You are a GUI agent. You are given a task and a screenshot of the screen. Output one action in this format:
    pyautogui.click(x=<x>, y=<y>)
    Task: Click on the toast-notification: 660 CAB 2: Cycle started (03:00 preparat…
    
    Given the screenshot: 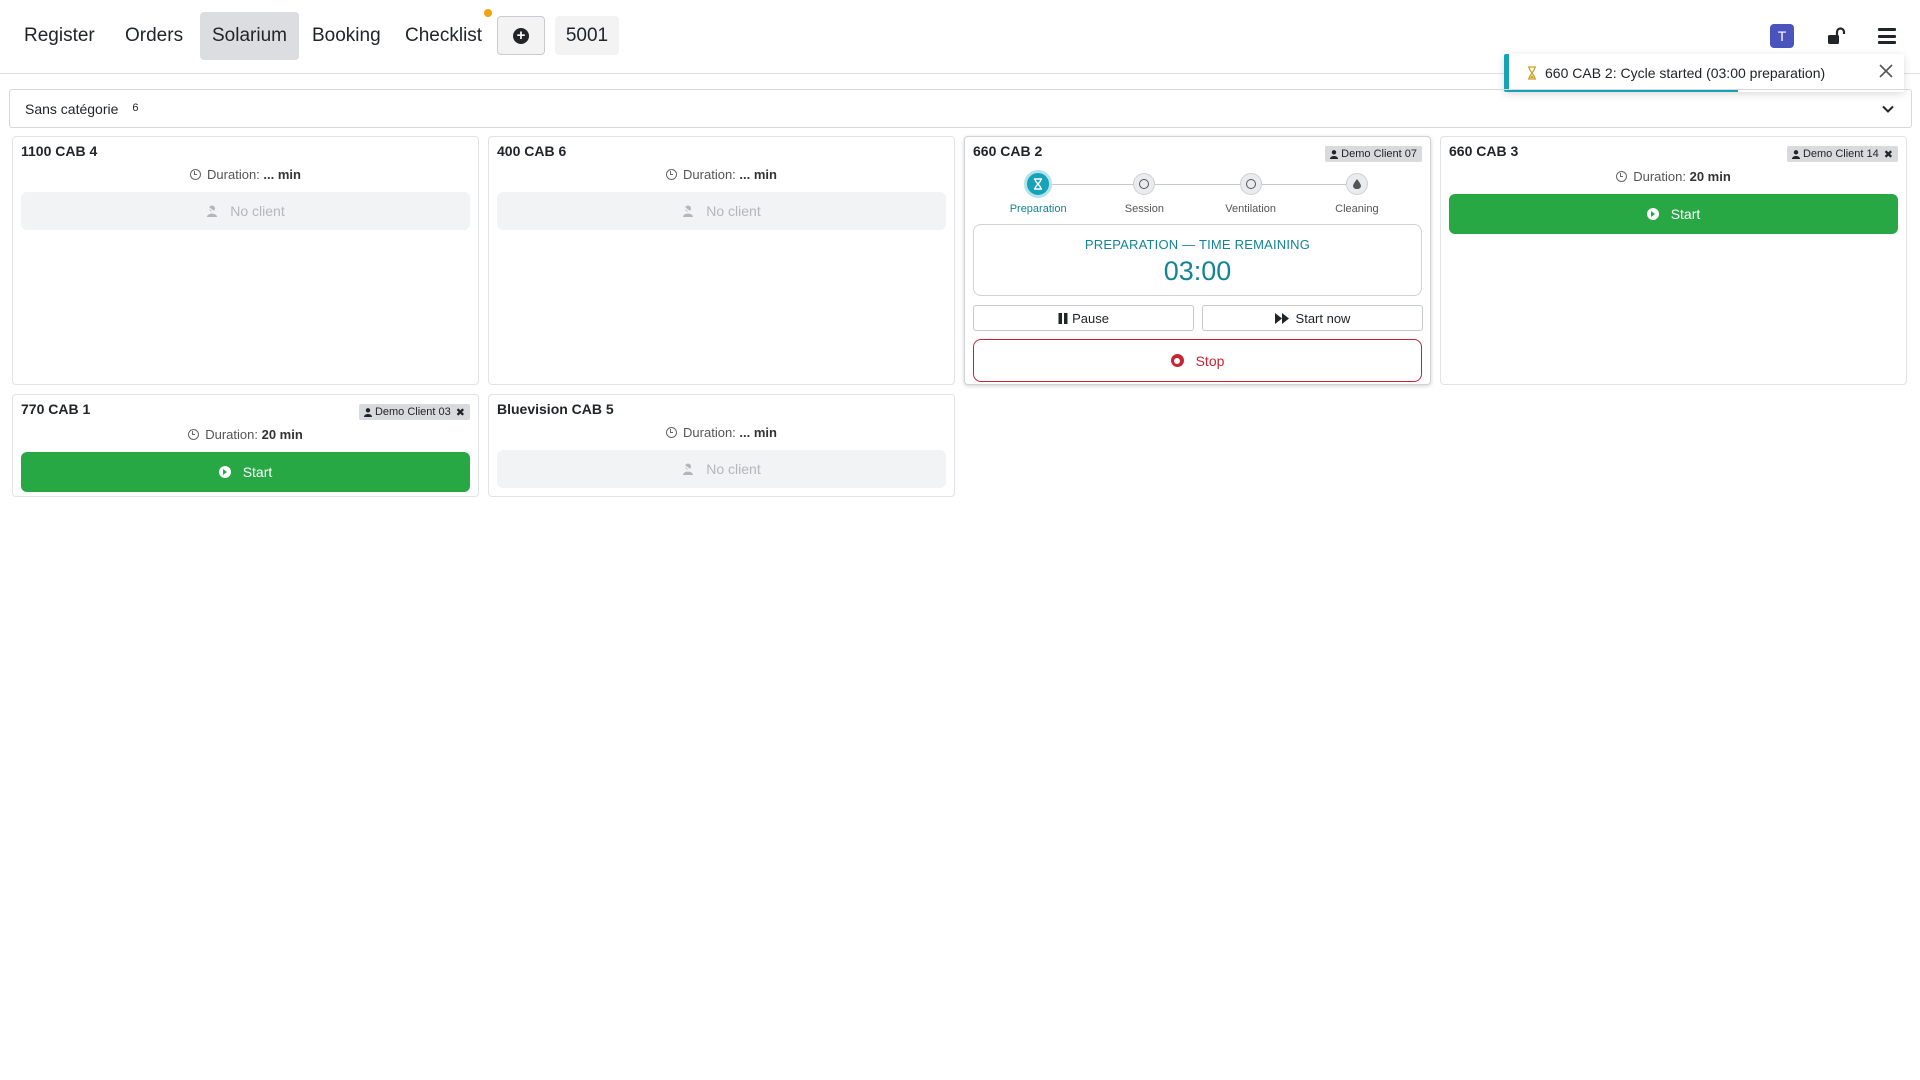 What is the action you would take?
    pyautogui.click(x=1704, y=73)
    